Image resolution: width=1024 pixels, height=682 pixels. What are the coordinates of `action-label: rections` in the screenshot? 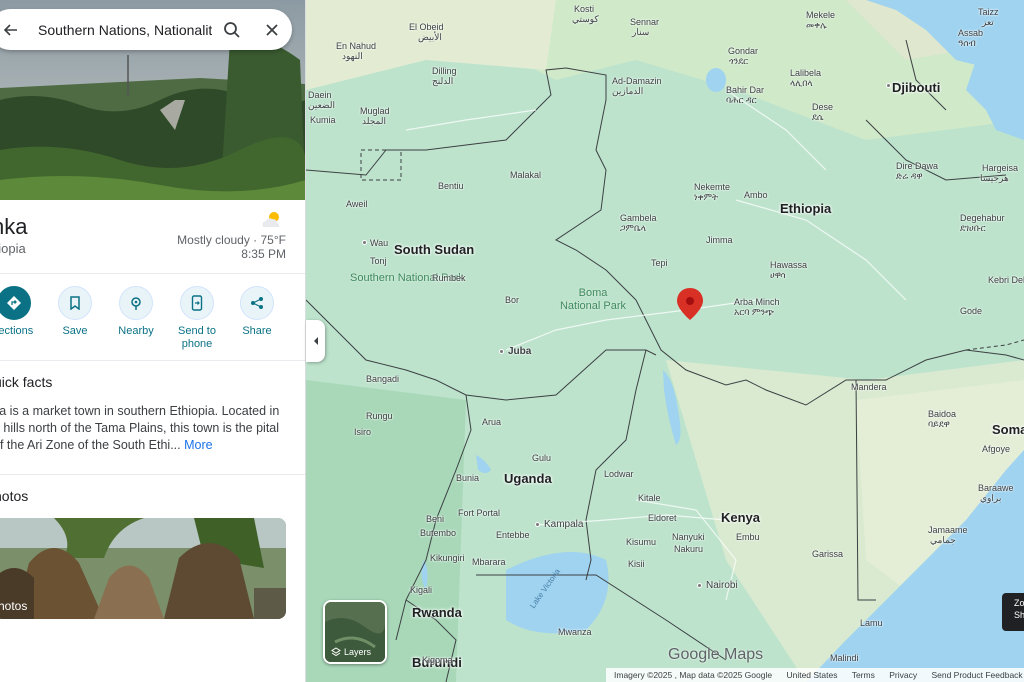 It's located at (17, 331).